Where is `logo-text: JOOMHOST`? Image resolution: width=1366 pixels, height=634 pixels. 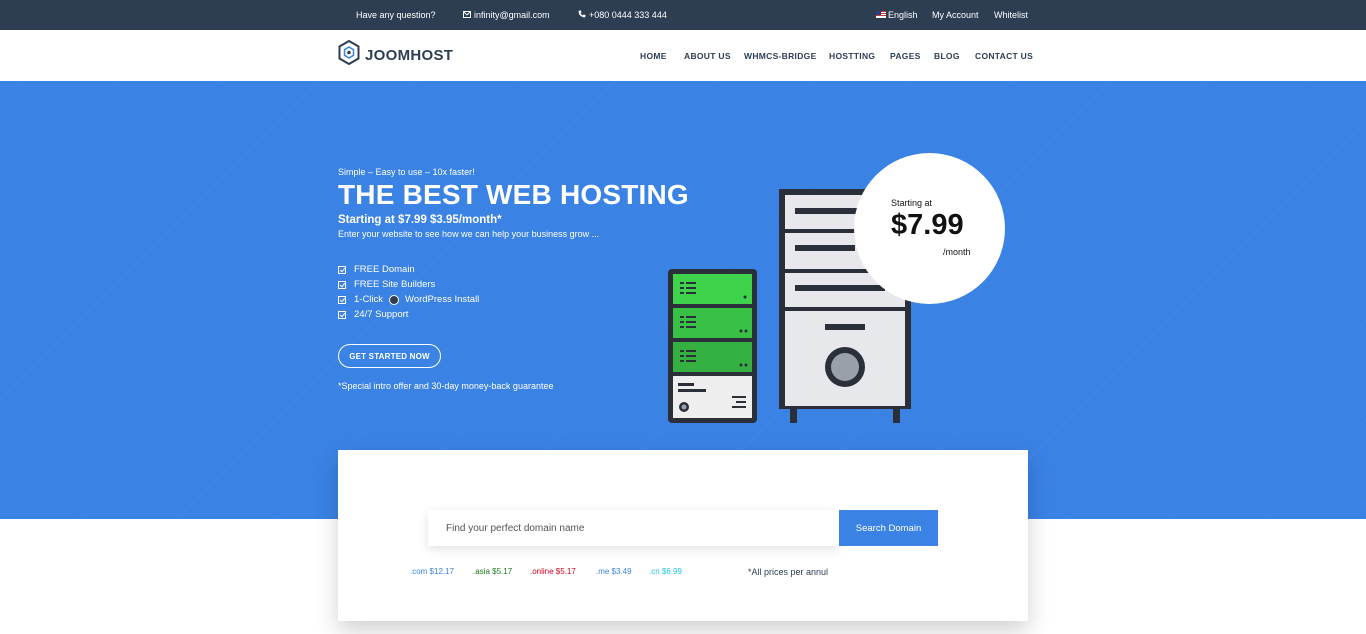 logo-text: JOOMHOST is located at coordinates (409, 55).